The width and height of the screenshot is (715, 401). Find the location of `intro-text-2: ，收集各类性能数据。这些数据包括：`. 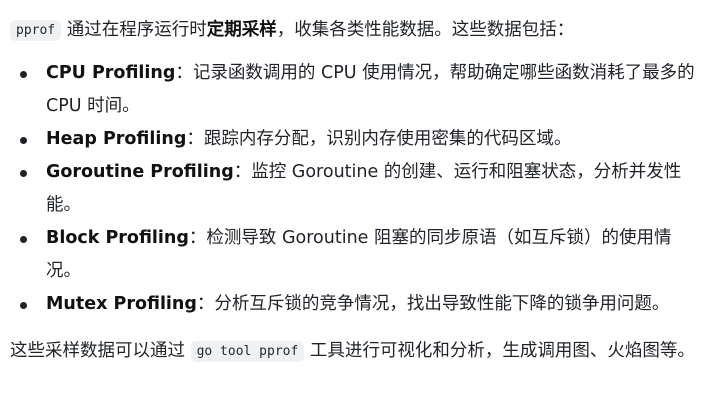

intro-text-2: ，收集各类性能数据。这些数据包括： is located at coordinates (425, 30).